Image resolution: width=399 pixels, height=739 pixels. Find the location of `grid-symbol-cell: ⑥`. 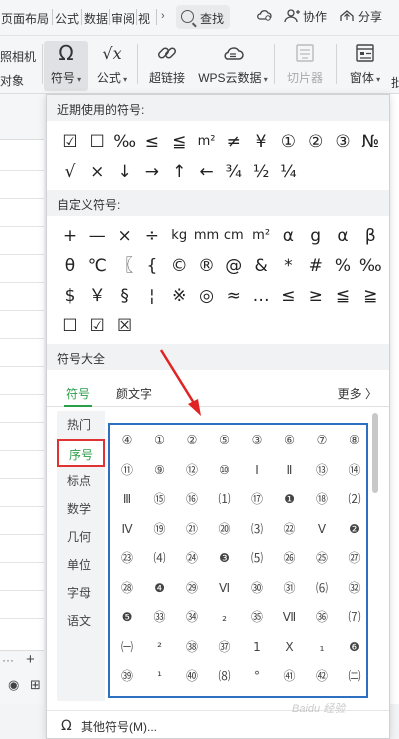

grid-symbol-cell: ⑥ is located at coordinates (290, 440).